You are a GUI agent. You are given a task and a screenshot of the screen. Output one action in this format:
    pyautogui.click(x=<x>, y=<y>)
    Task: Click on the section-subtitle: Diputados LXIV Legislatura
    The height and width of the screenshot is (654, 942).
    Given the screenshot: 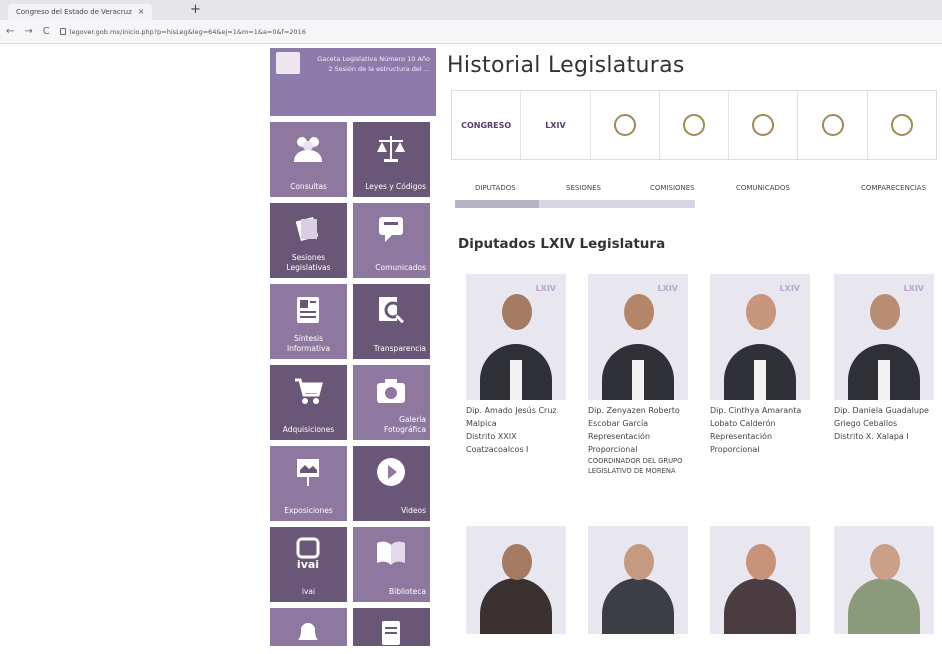 What is the action you would take?
    pyautogui.click(x=562, y=244)
    